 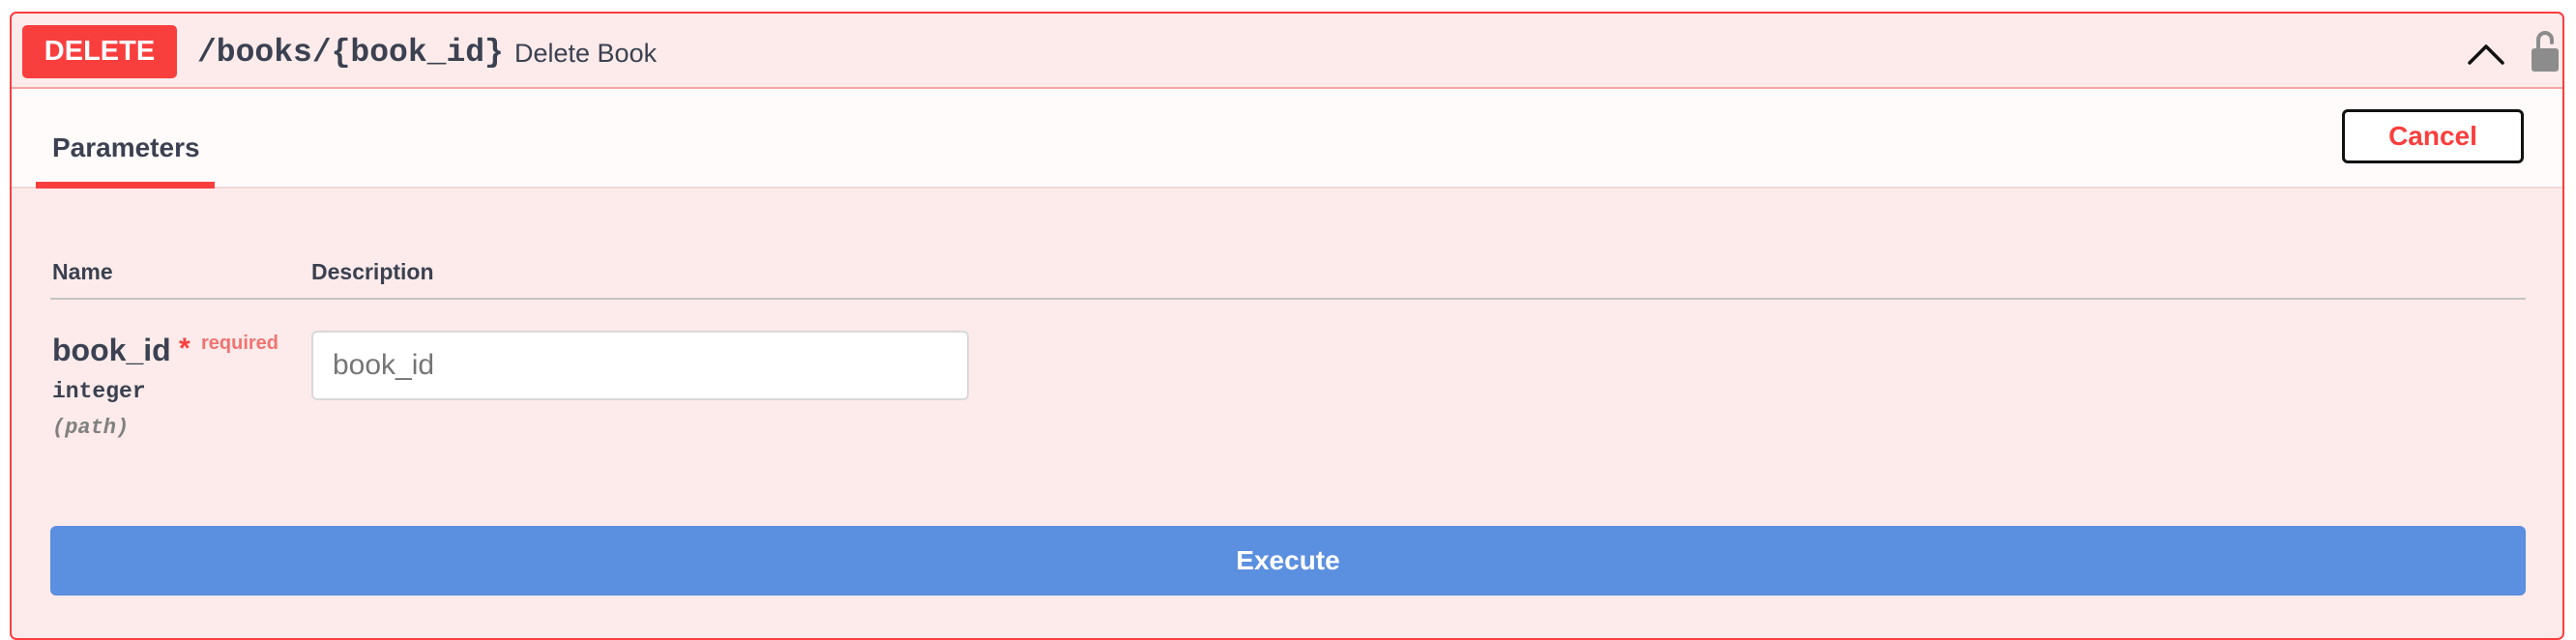 What do you see at coordinates (240, 344) in the screenshot?
I see `required-label: required` at bounding box center [240, 344].